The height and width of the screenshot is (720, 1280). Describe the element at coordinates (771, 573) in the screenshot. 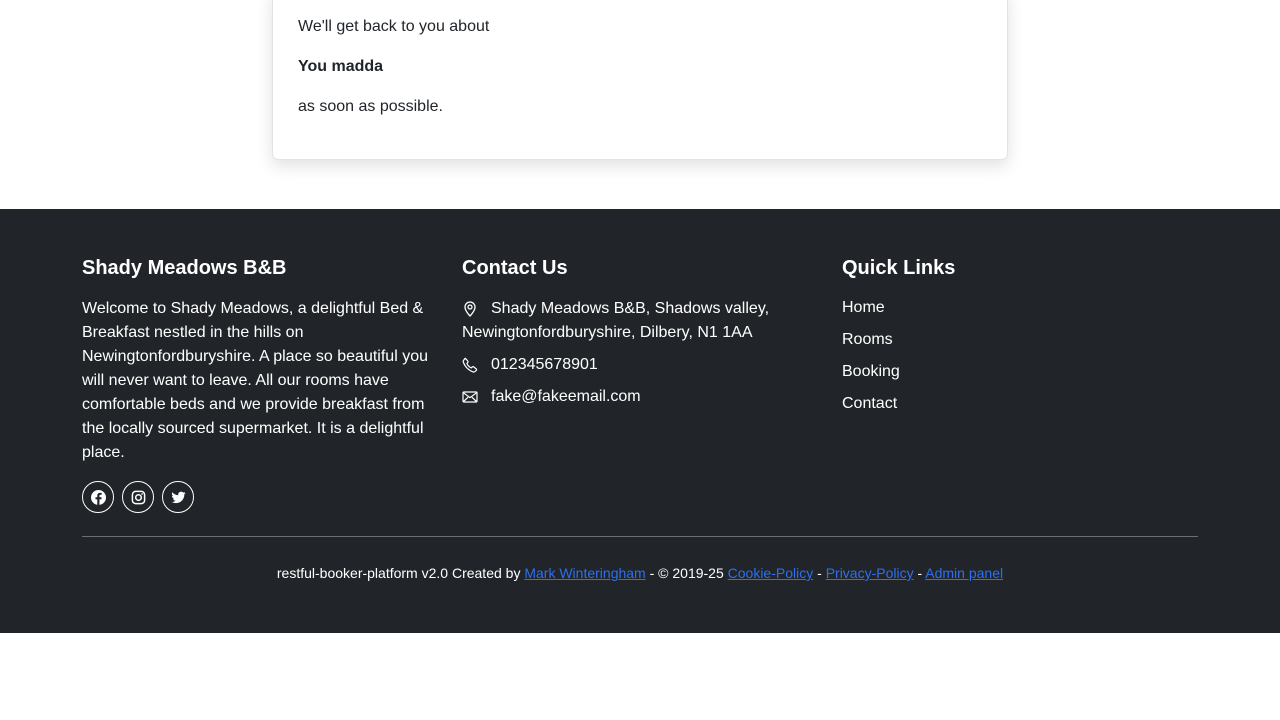

I see `cookie-policy-link: Cookie-Policy` at that location.